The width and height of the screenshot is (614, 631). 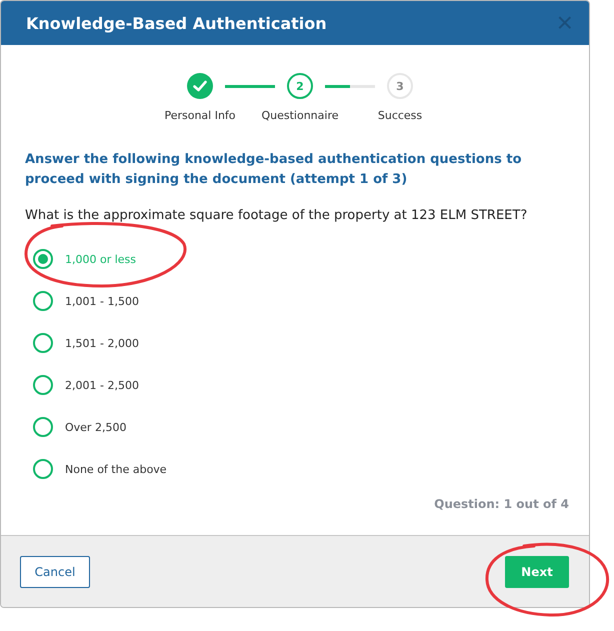 I want to click on option-label: None of the above, so click(x=116, y=469).